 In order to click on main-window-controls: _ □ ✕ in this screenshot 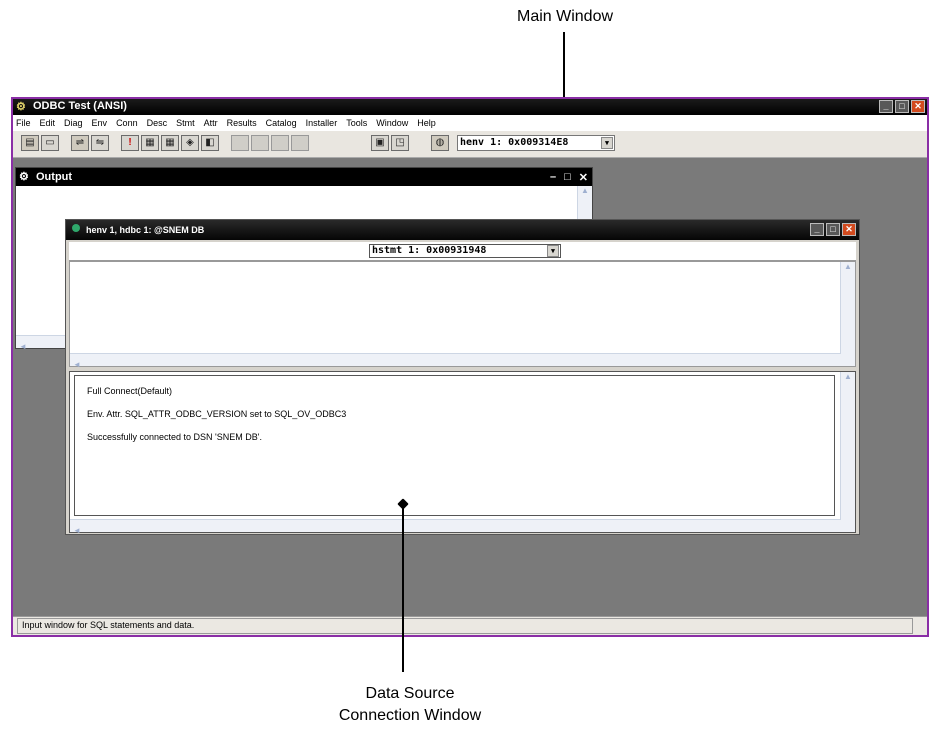, I will do `click(902, 106)`.